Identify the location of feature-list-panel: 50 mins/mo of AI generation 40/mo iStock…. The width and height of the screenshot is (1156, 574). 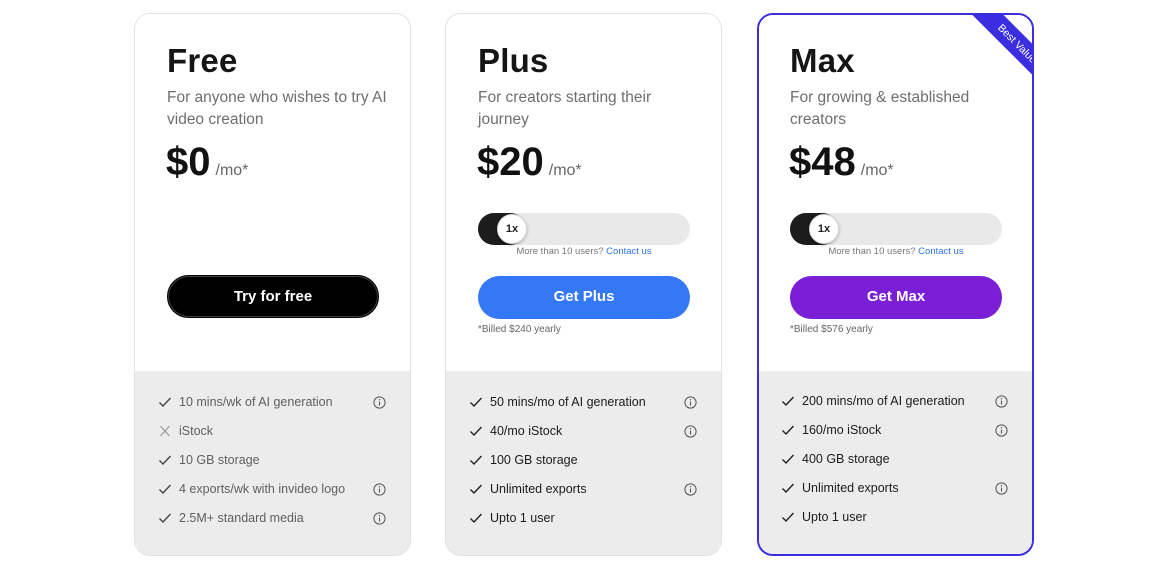
(583, 463).